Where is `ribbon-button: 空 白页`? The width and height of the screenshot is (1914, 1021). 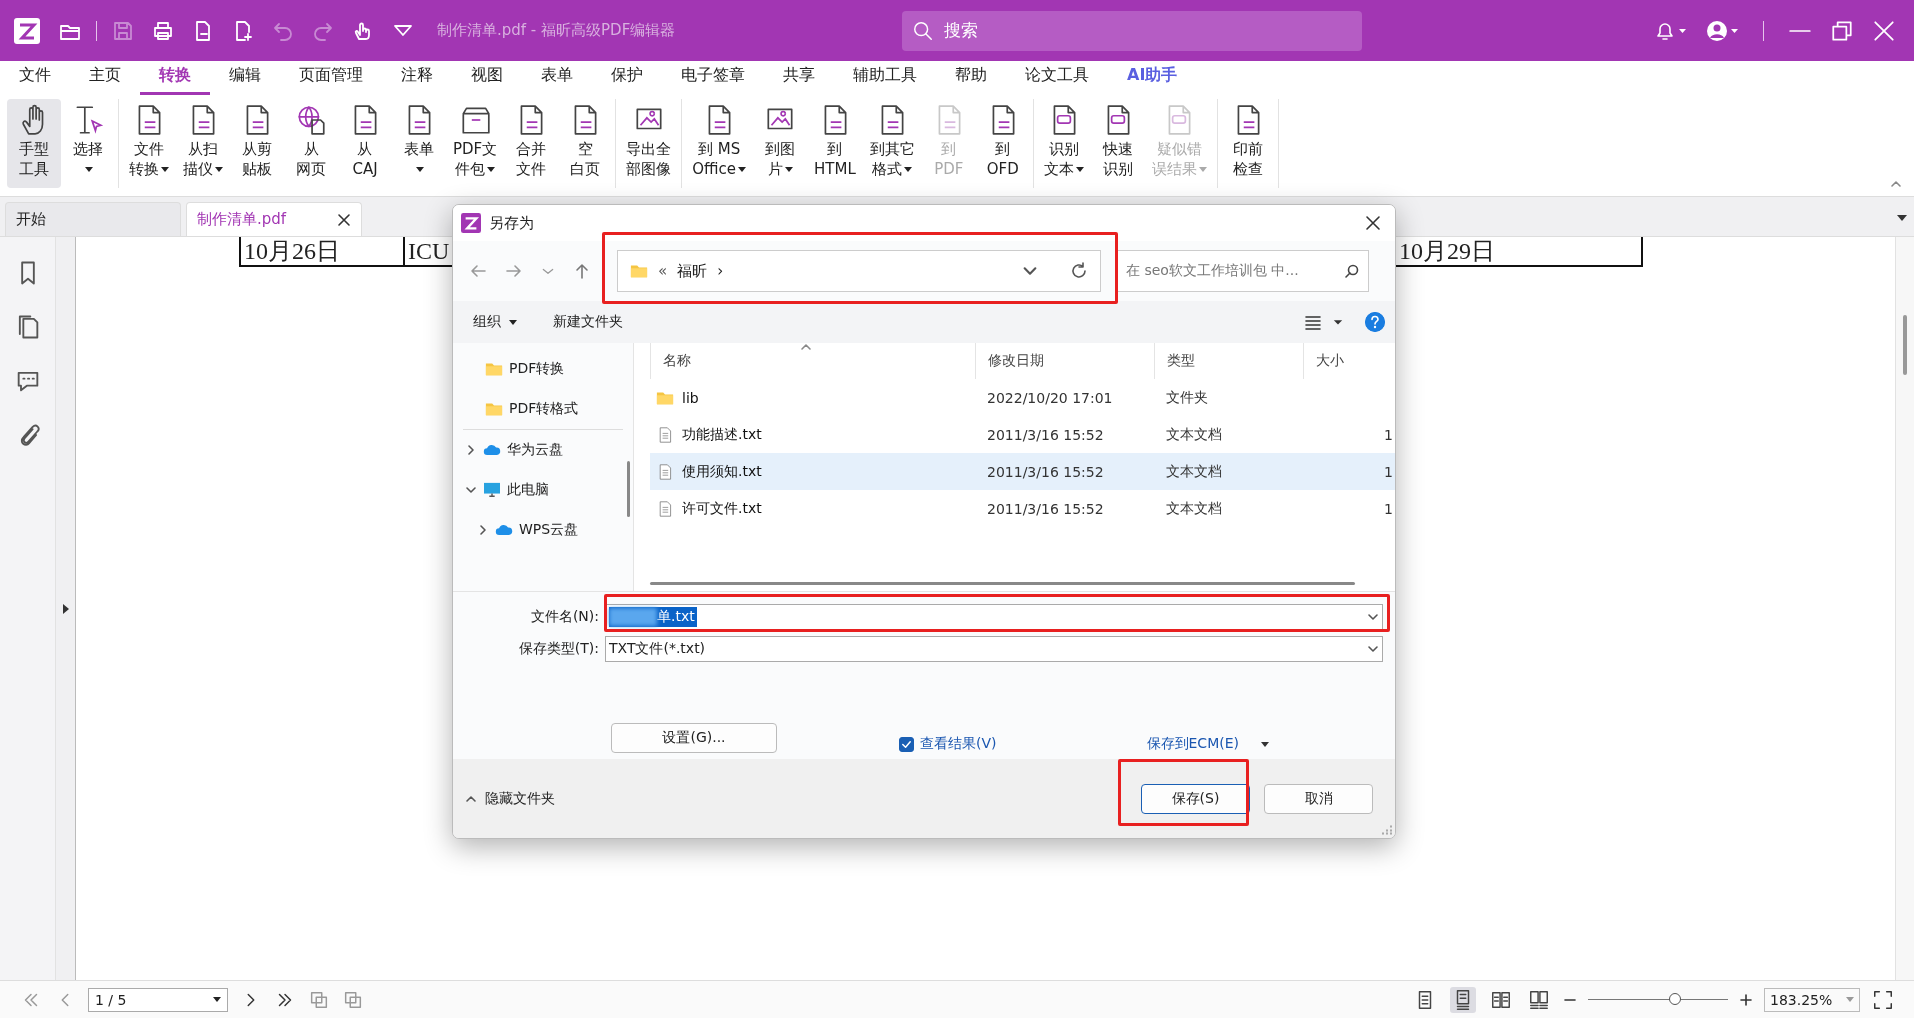 ribbon-button: 空 白页 is located at coordinates (585, 143).